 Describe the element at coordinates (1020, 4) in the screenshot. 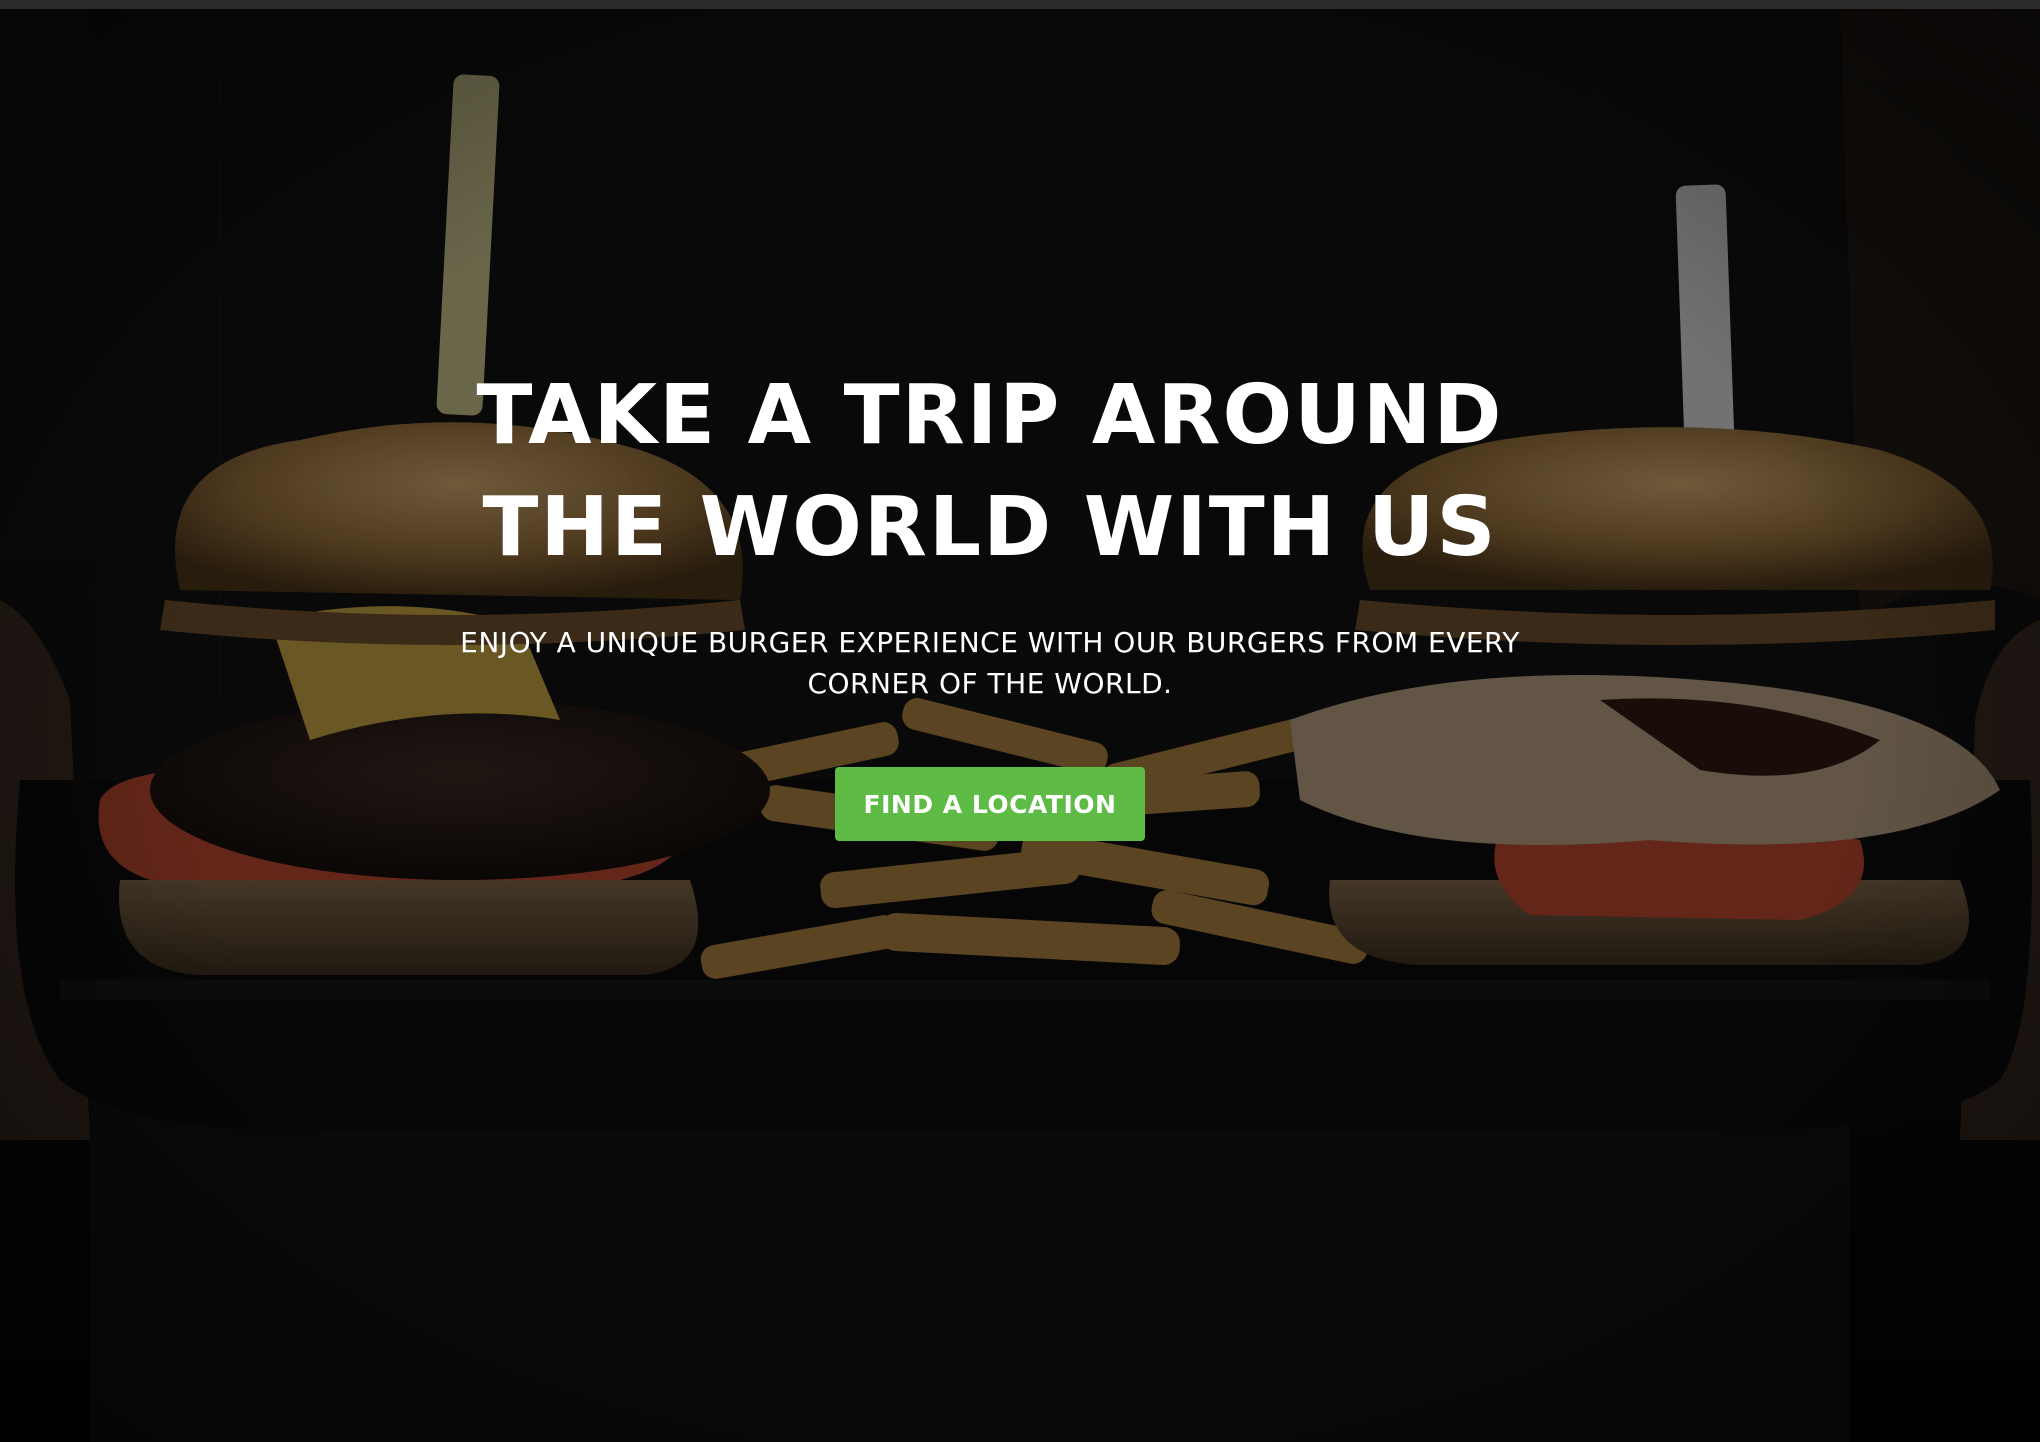

I see `top-bar` at that location.